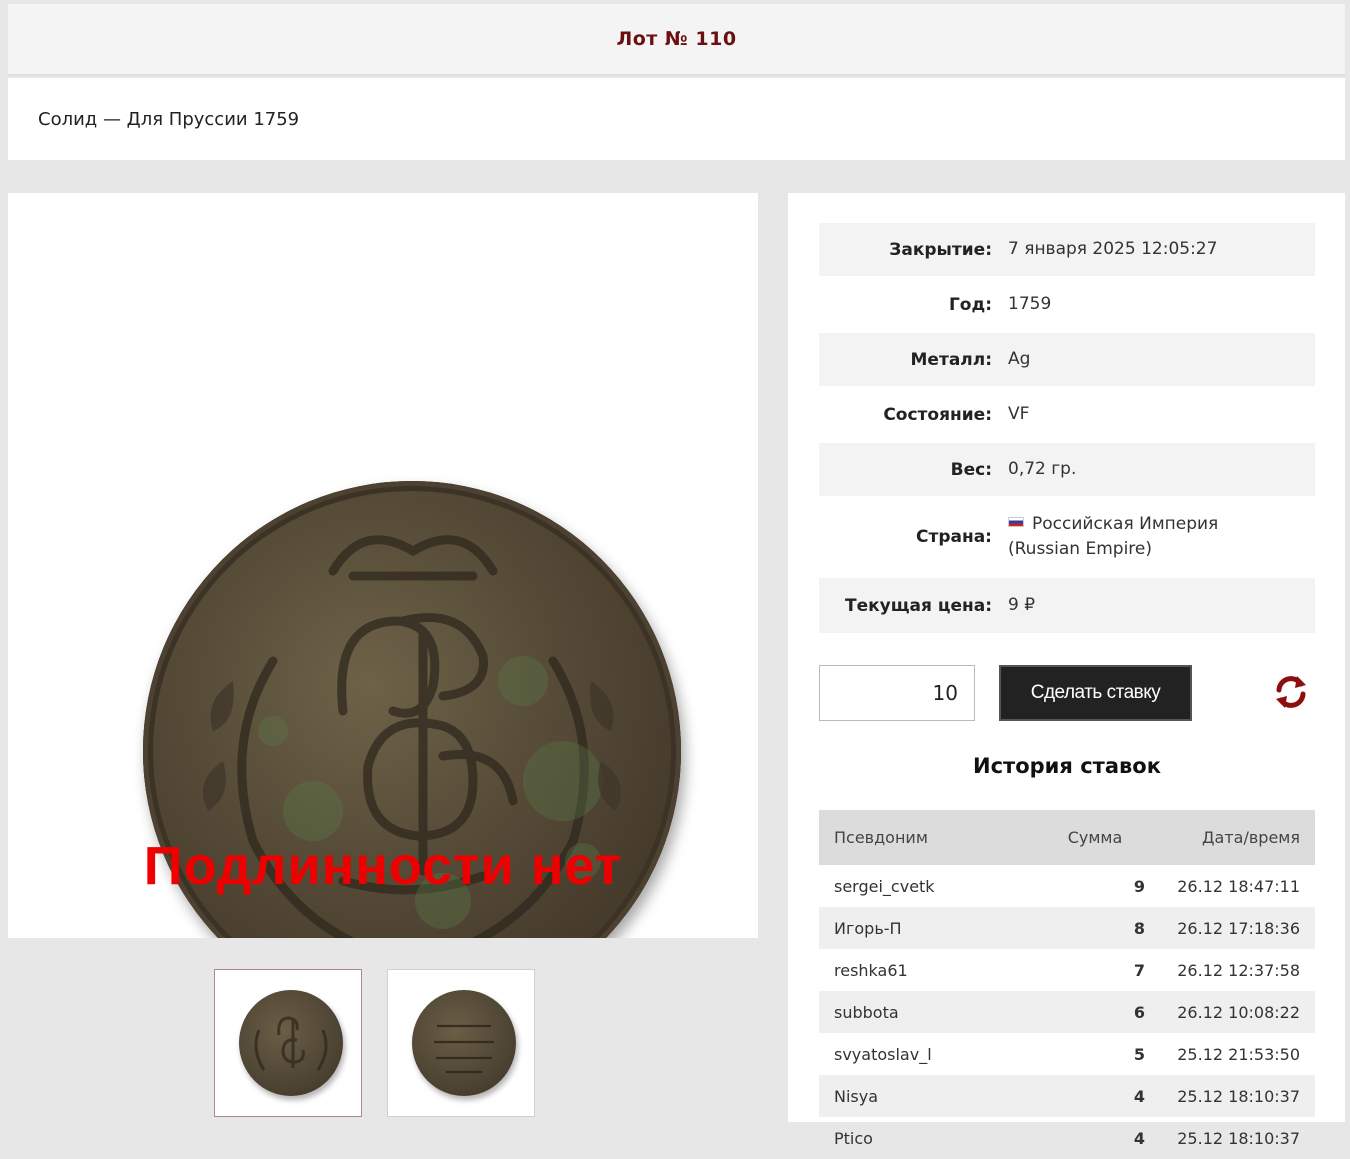  I want to click on table-row: Игорь-П 8 26.12 17:18:36, so click(1067, 928).